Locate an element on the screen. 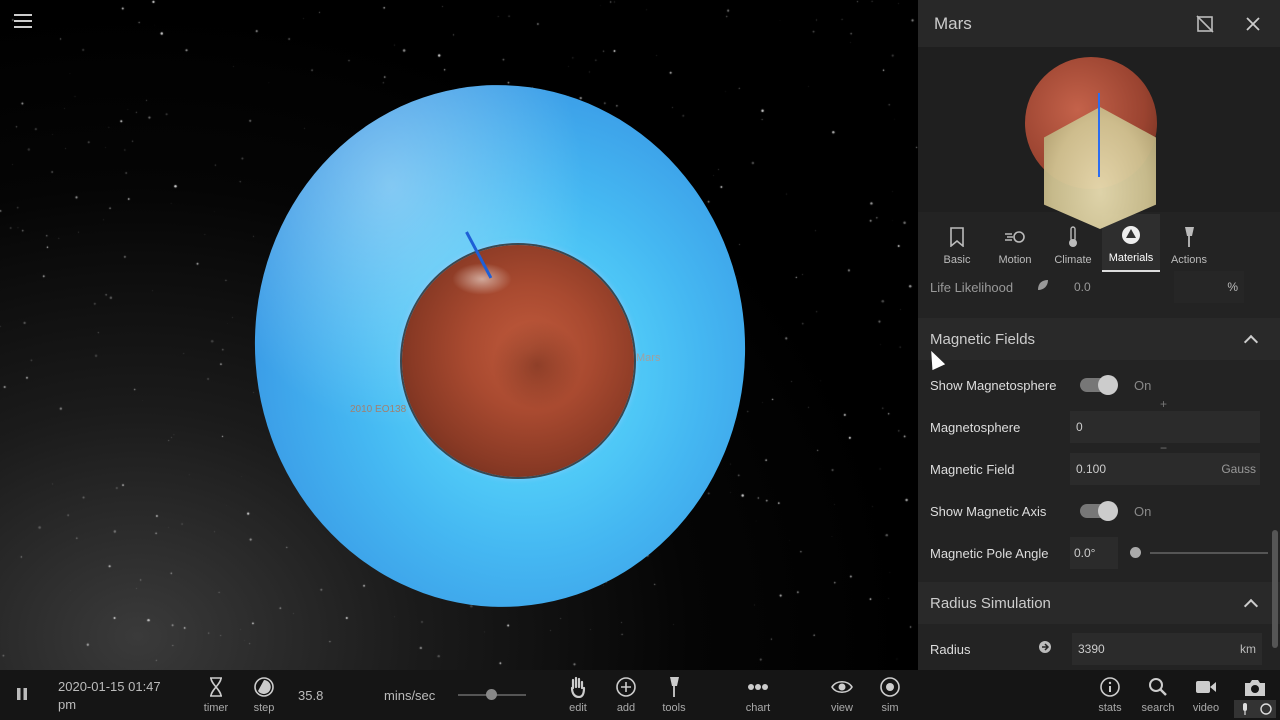  tab-label: Actions is located at coordinates (1189, 260).